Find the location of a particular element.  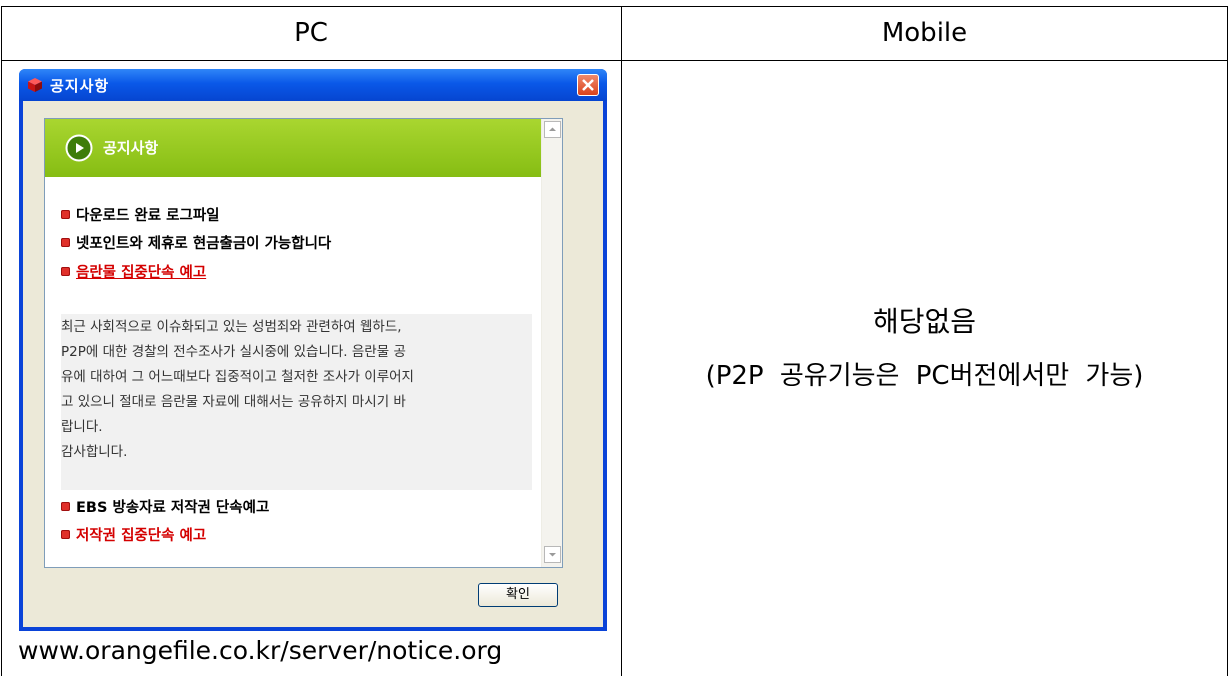

table-column-divider is located at coordinates (621, 341).